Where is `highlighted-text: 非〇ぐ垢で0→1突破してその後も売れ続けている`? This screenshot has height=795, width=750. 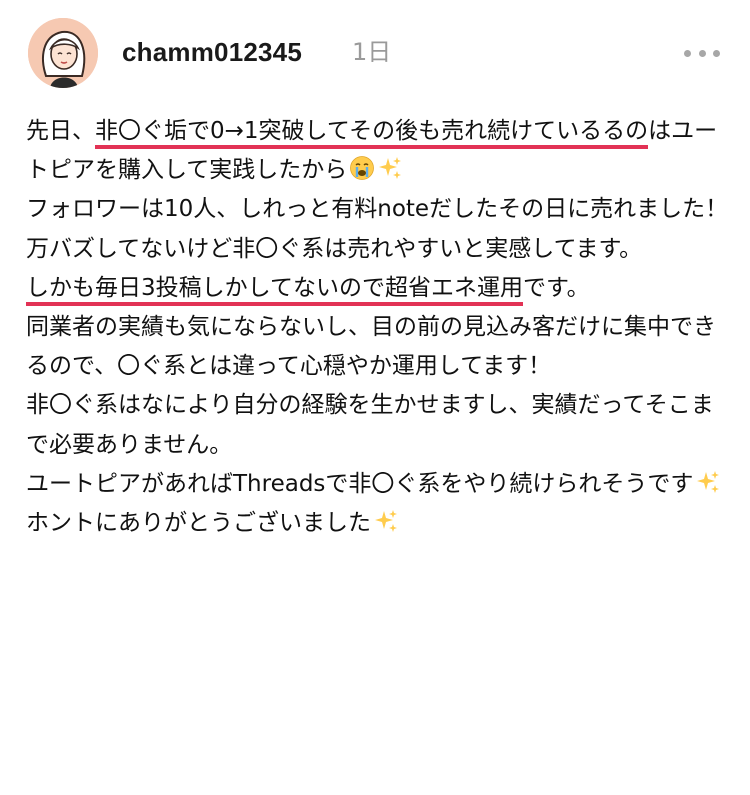 highlighted-text: 非〇ぐ垢で0→1突破してその後も売れ続けている is located at coordinates (349, 133).